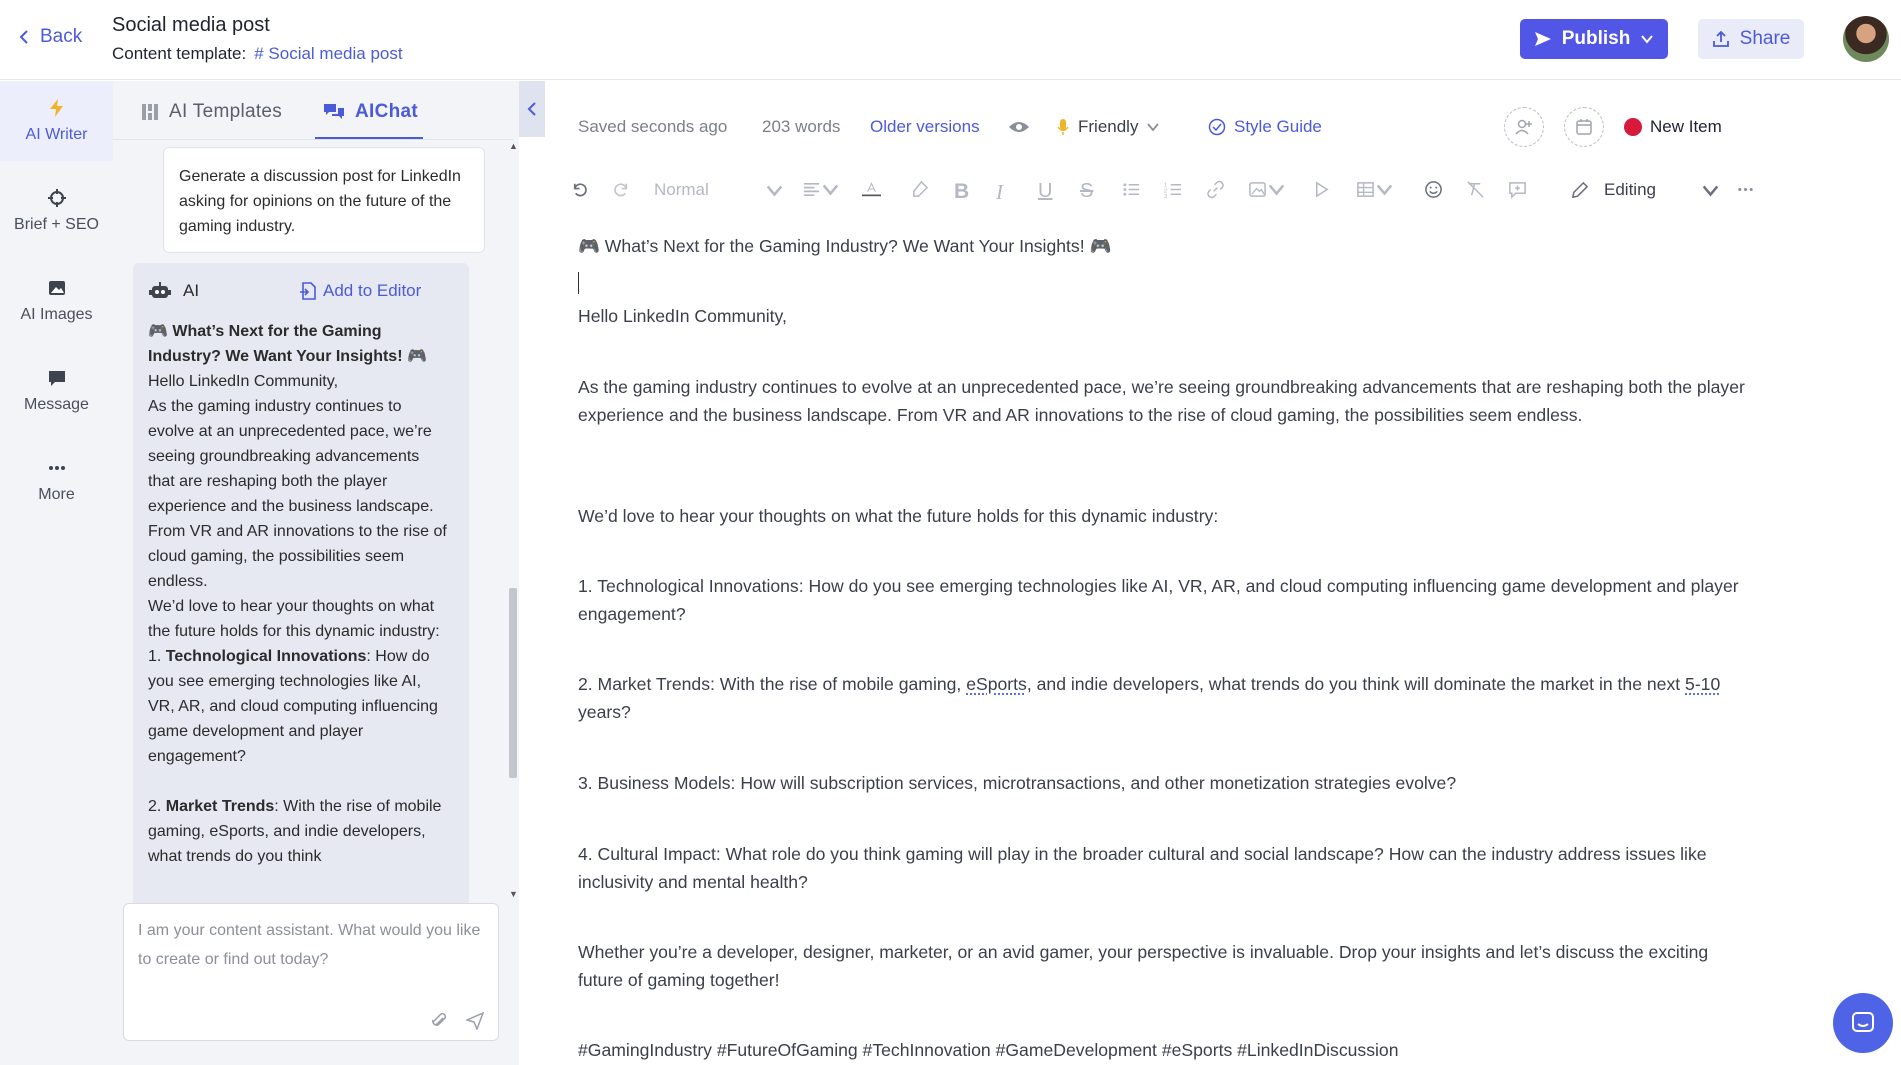 Image resolution: width=1901 pixels, height=1065 pixels. What do you see at coordinates (370, 112) in the screenshot?
I see `tab-aichat: AIChat` at bounding box center [370, 112].